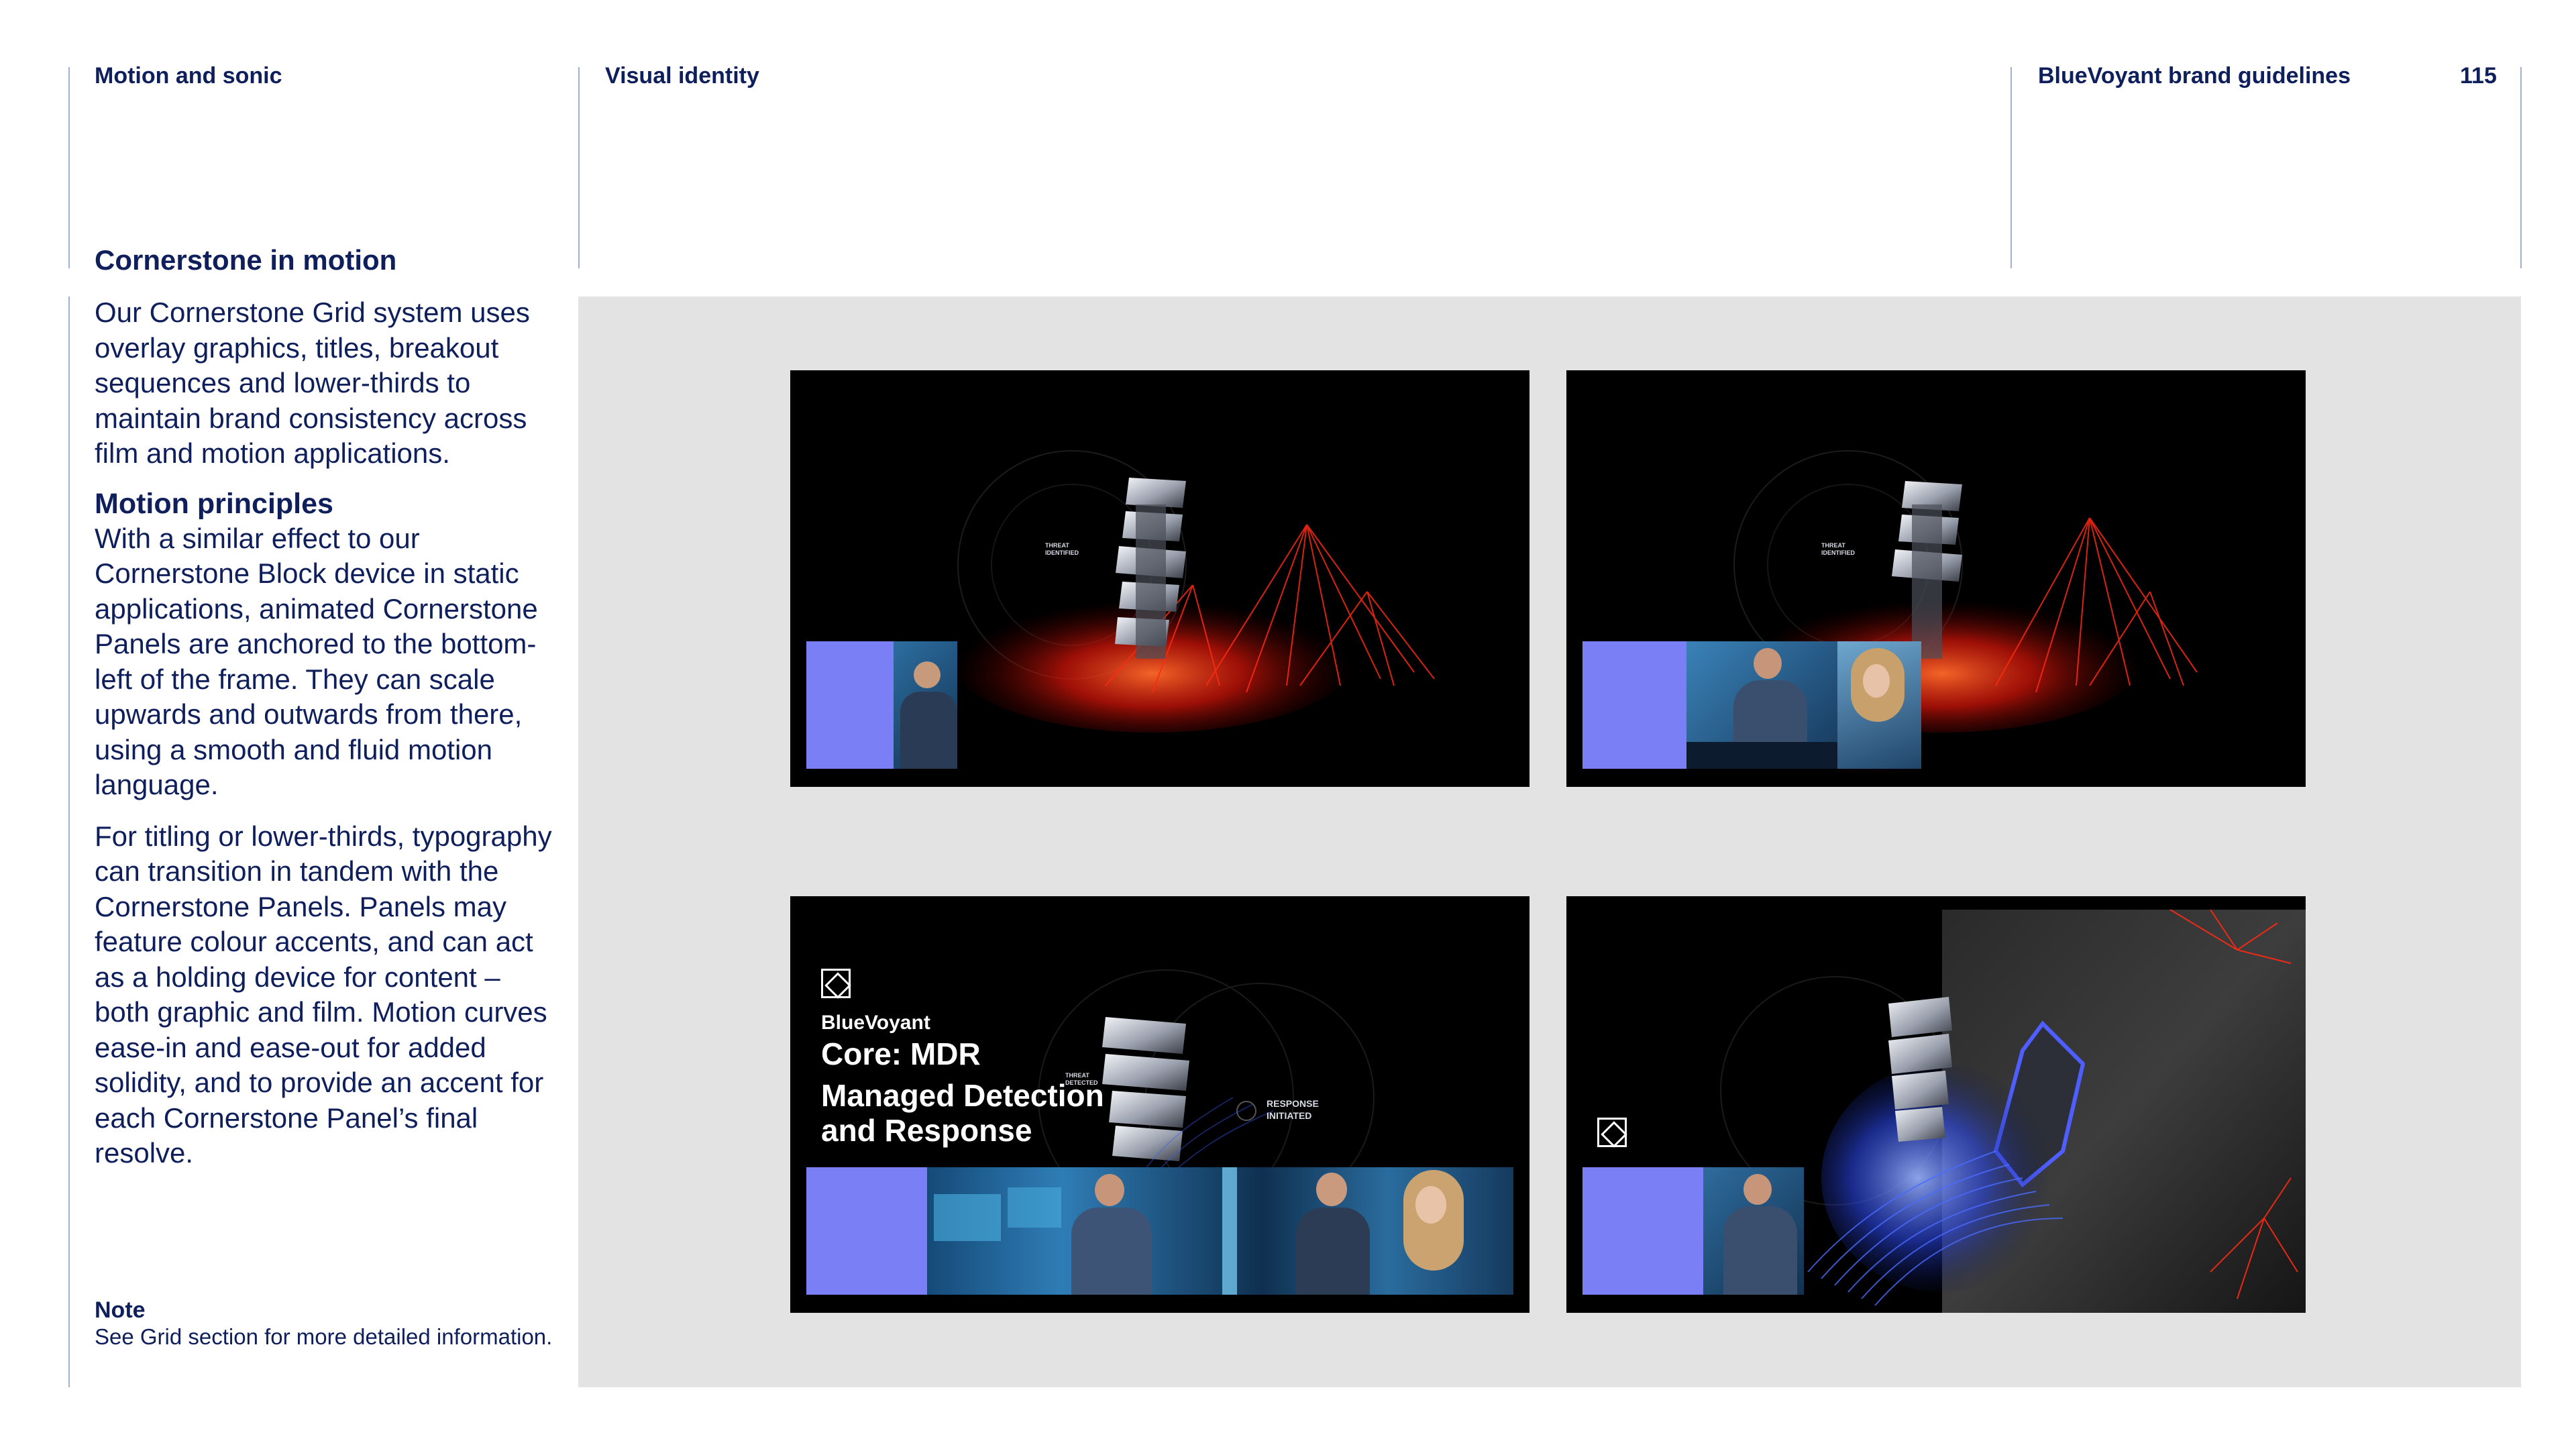 The width and height of the screenshot is (2576, 1449). What do you see at coordinates (120, 1310) in the screenshot?
I see `note-label: Note` at bounding box center [120, 1310].